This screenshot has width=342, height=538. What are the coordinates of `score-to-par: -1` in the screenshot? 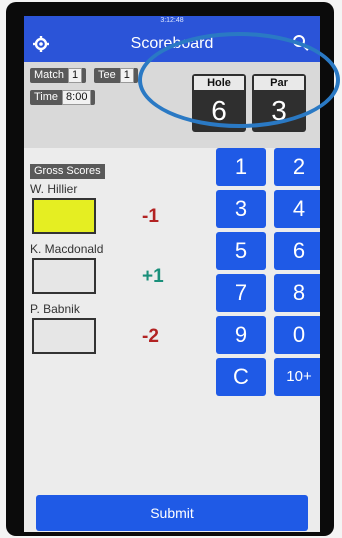 It's located at (150, 216).